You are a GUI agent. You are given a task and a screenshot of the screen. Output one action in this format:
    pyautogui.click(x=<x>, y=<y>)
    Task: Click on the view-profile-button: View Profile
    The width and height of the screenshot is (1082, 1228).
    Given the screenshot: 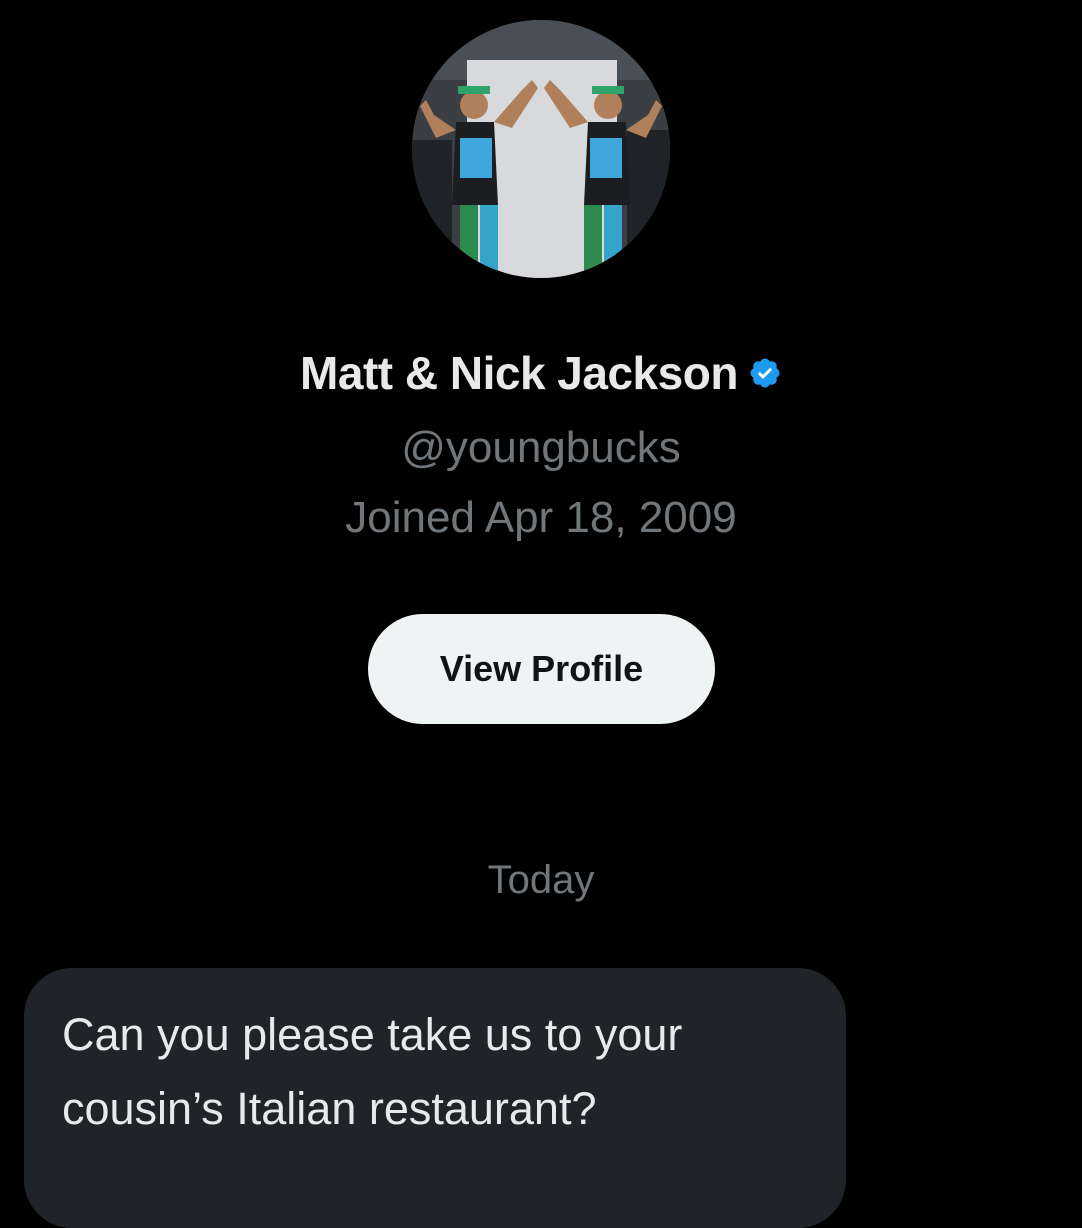 What is the action you would take?
    pyautogui.click(x=541, y=669)
    